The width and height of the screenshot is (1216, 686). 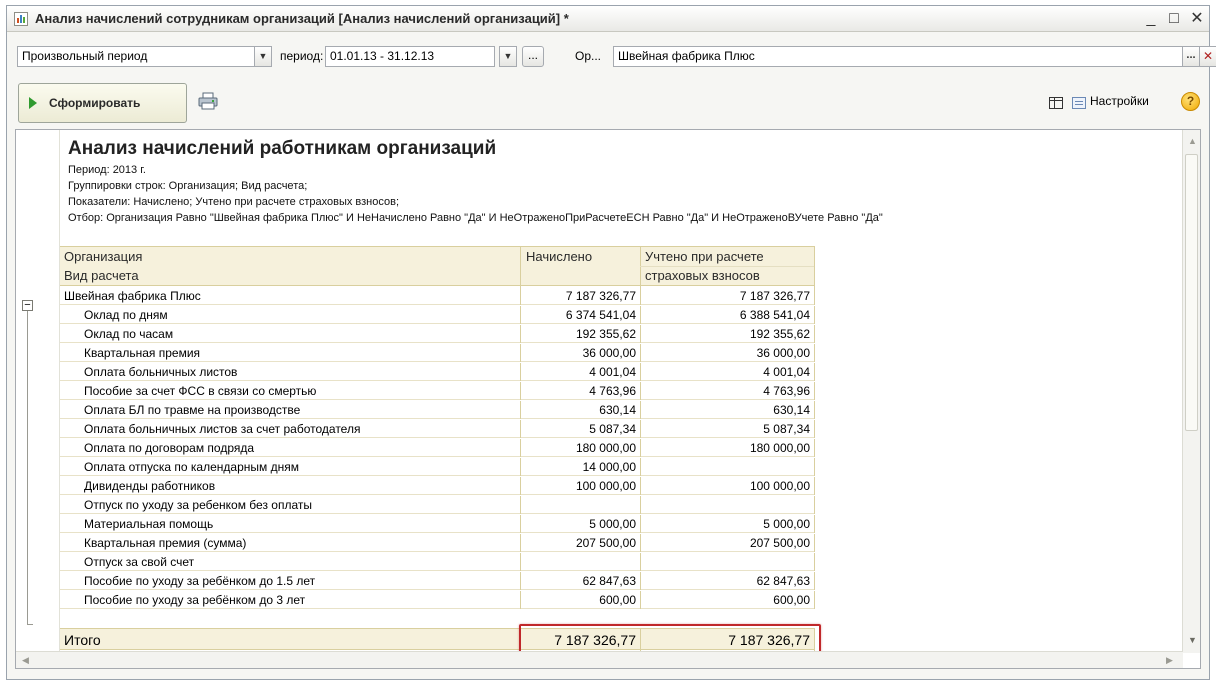 What do you see at coordinates (580, 315) in the screenshot?
I see `cell-accrued: 6 374 541,04` at bounding box center [580, 315].